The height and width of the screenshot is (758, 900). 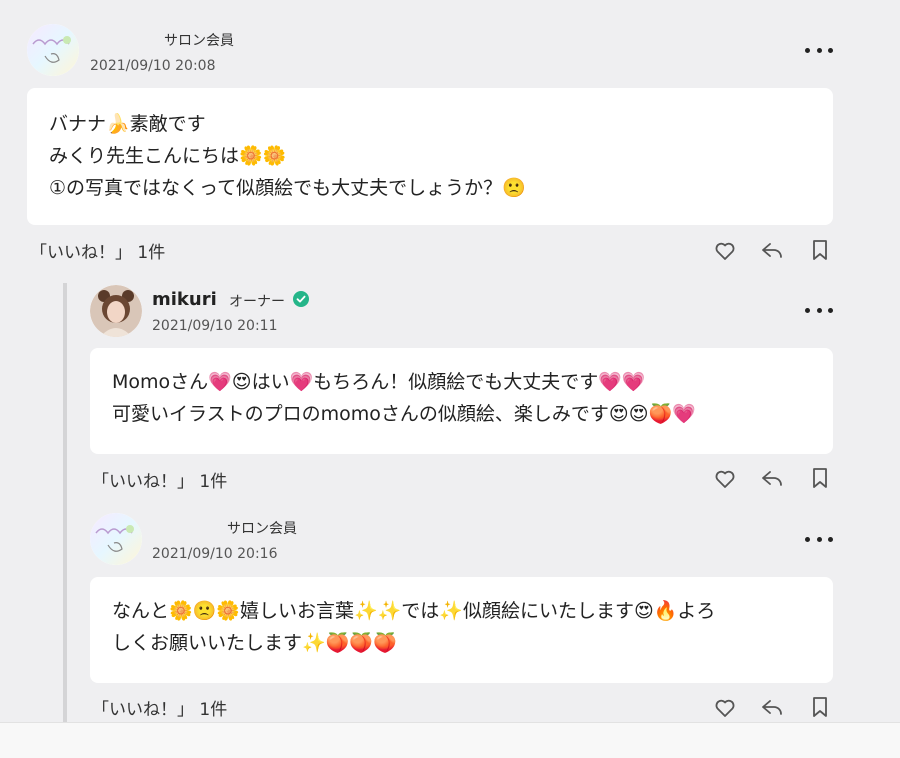 What do you see at coordinates (215, 554) in the screenshot?
I see `post-date: 2021/09/10 20:16` at bounding box center [215, 554].